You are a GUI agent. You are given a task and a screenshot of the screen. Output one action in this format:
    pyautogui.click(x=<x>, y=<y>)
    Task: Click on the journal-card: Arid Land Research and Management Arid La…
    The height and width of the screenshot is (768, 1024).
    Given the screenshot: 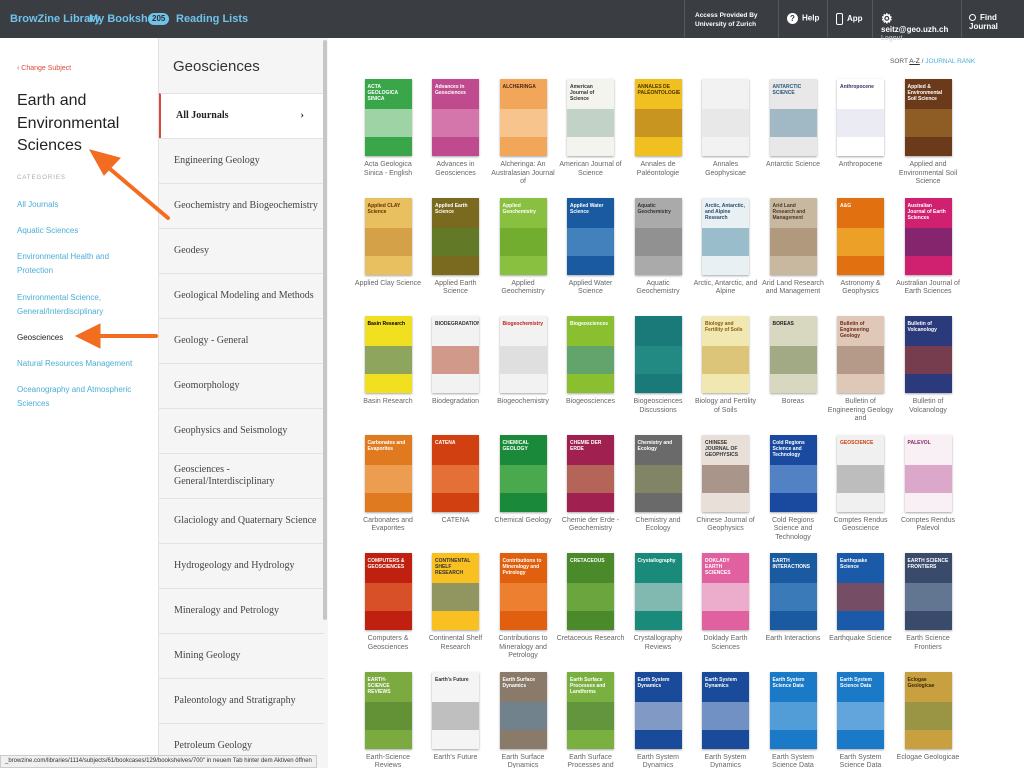 What is the action you would take?
    pyautogui.click(x=793, y=247)
    